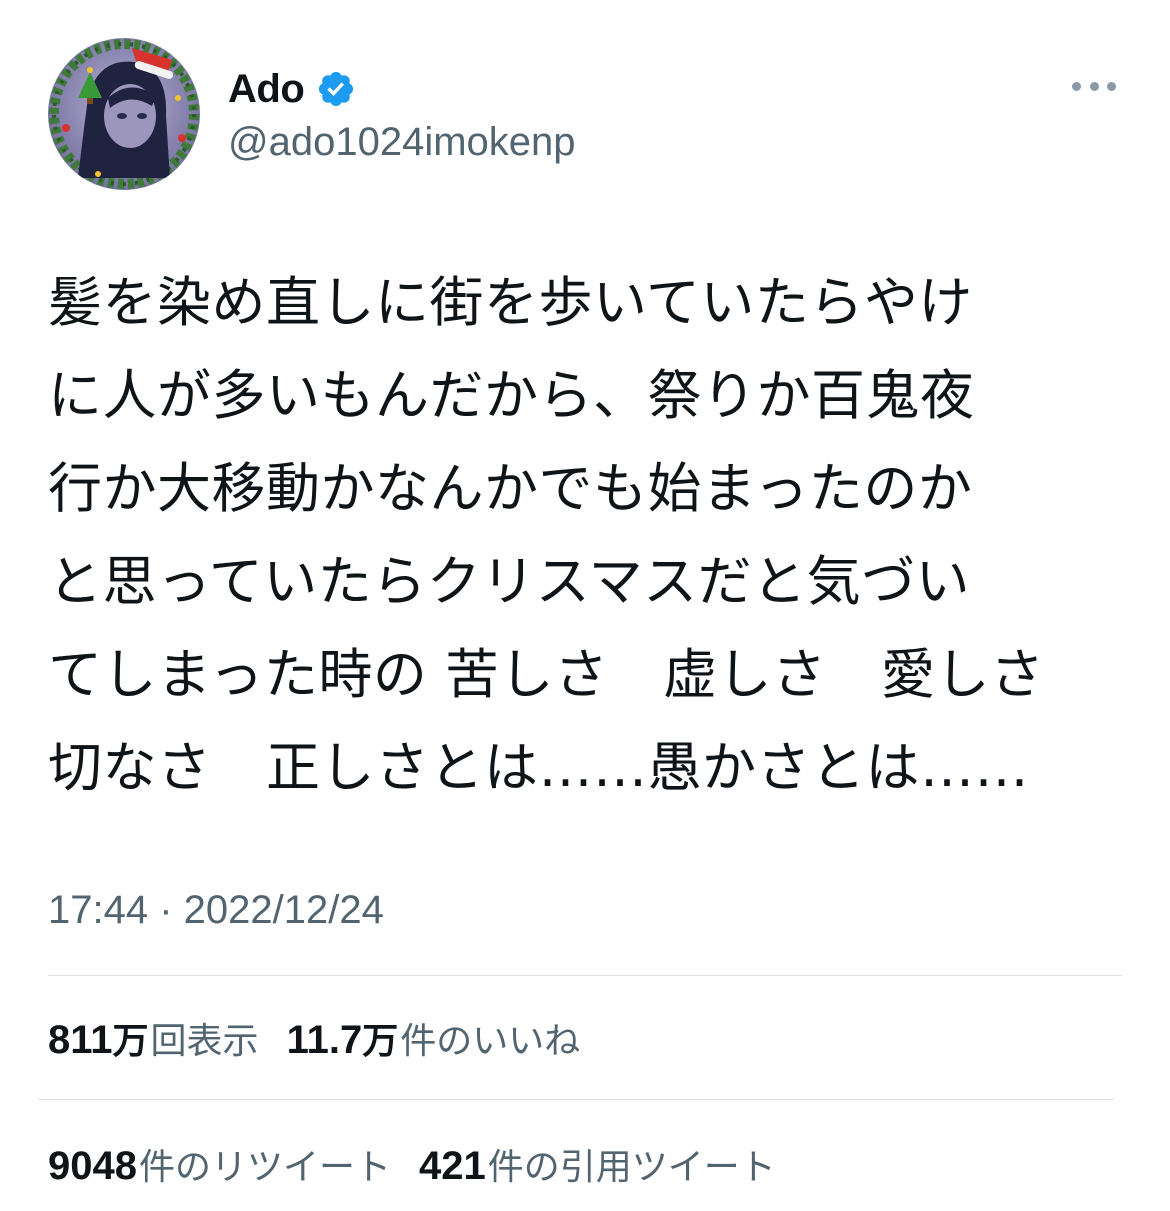 This screenshot has width=1170, height=1211. What do you see at coordinates (80, 1040) in the screenshot?
I see `views-count: 811` at bounding box center [80, 1040].